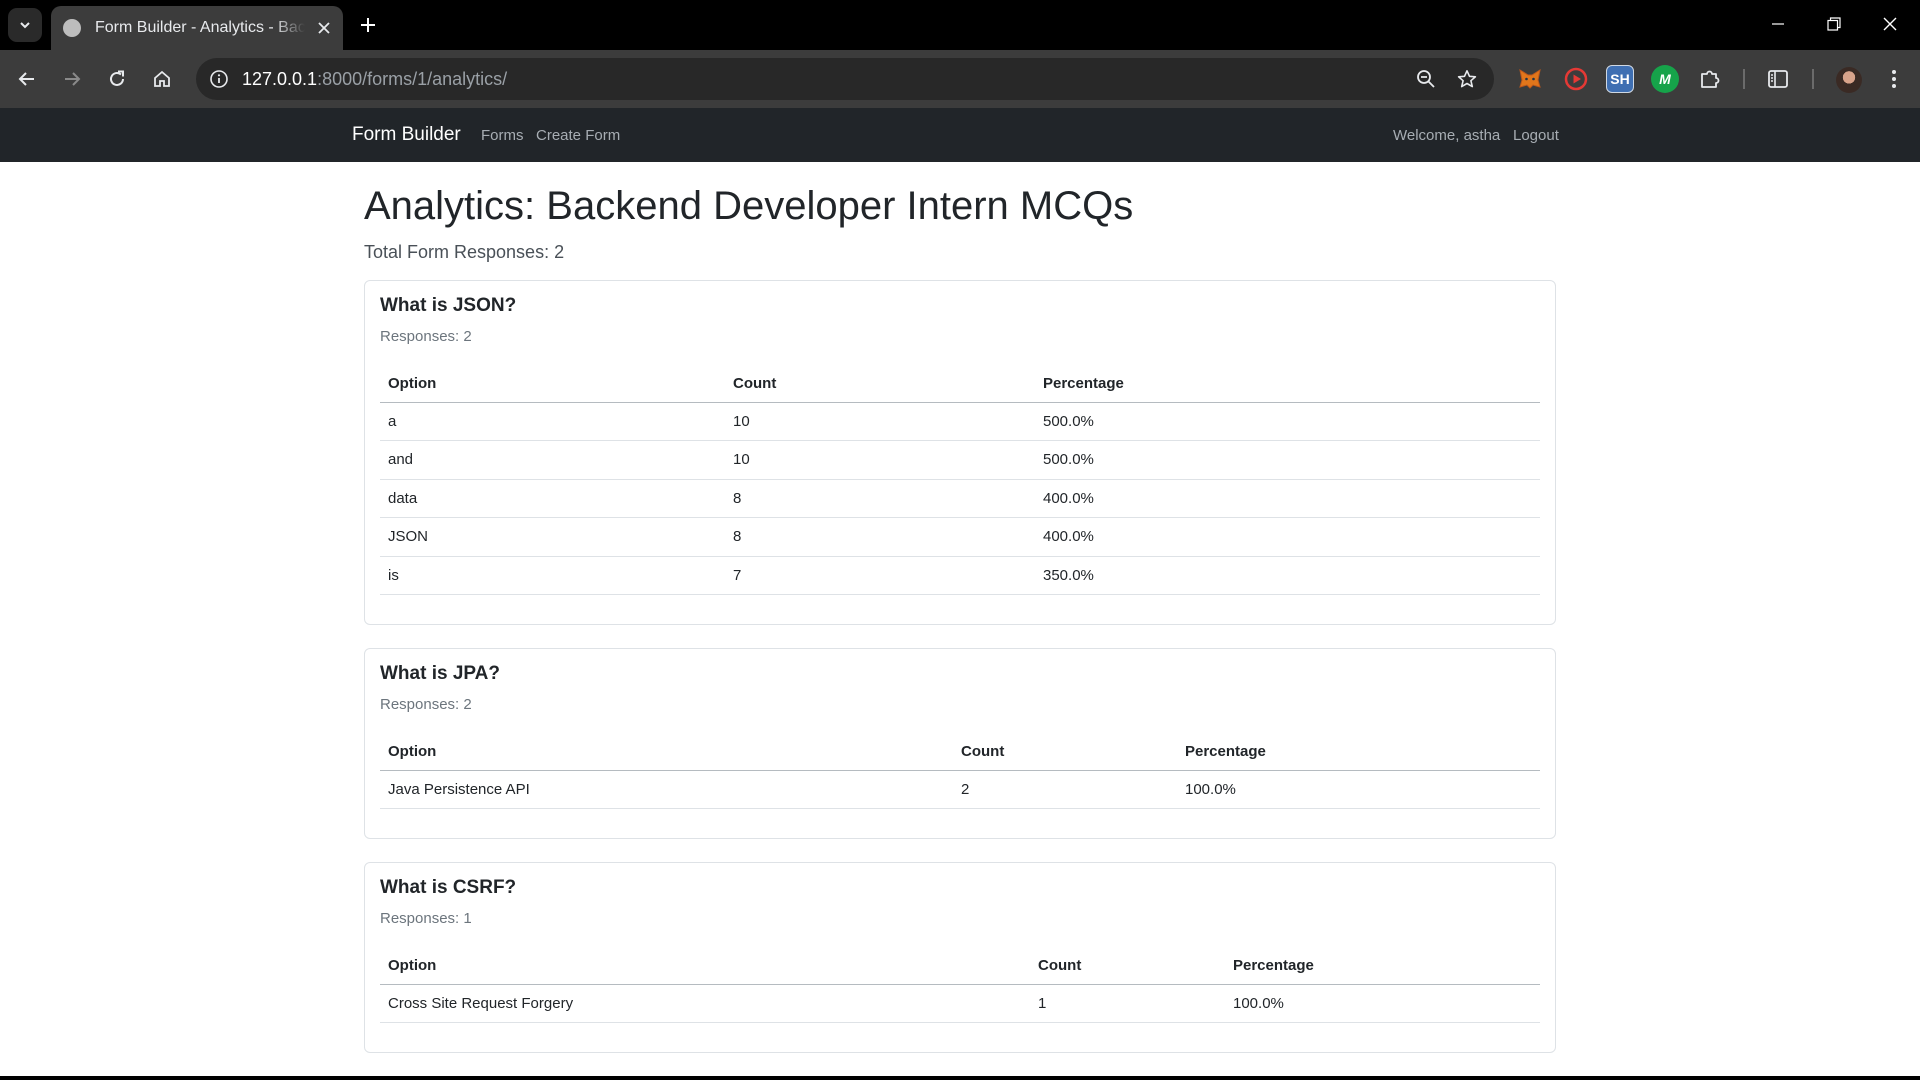 The height and width of the screenshot is (1080, 1920). I want to click on chevron-down-icon, so click(25, 25).